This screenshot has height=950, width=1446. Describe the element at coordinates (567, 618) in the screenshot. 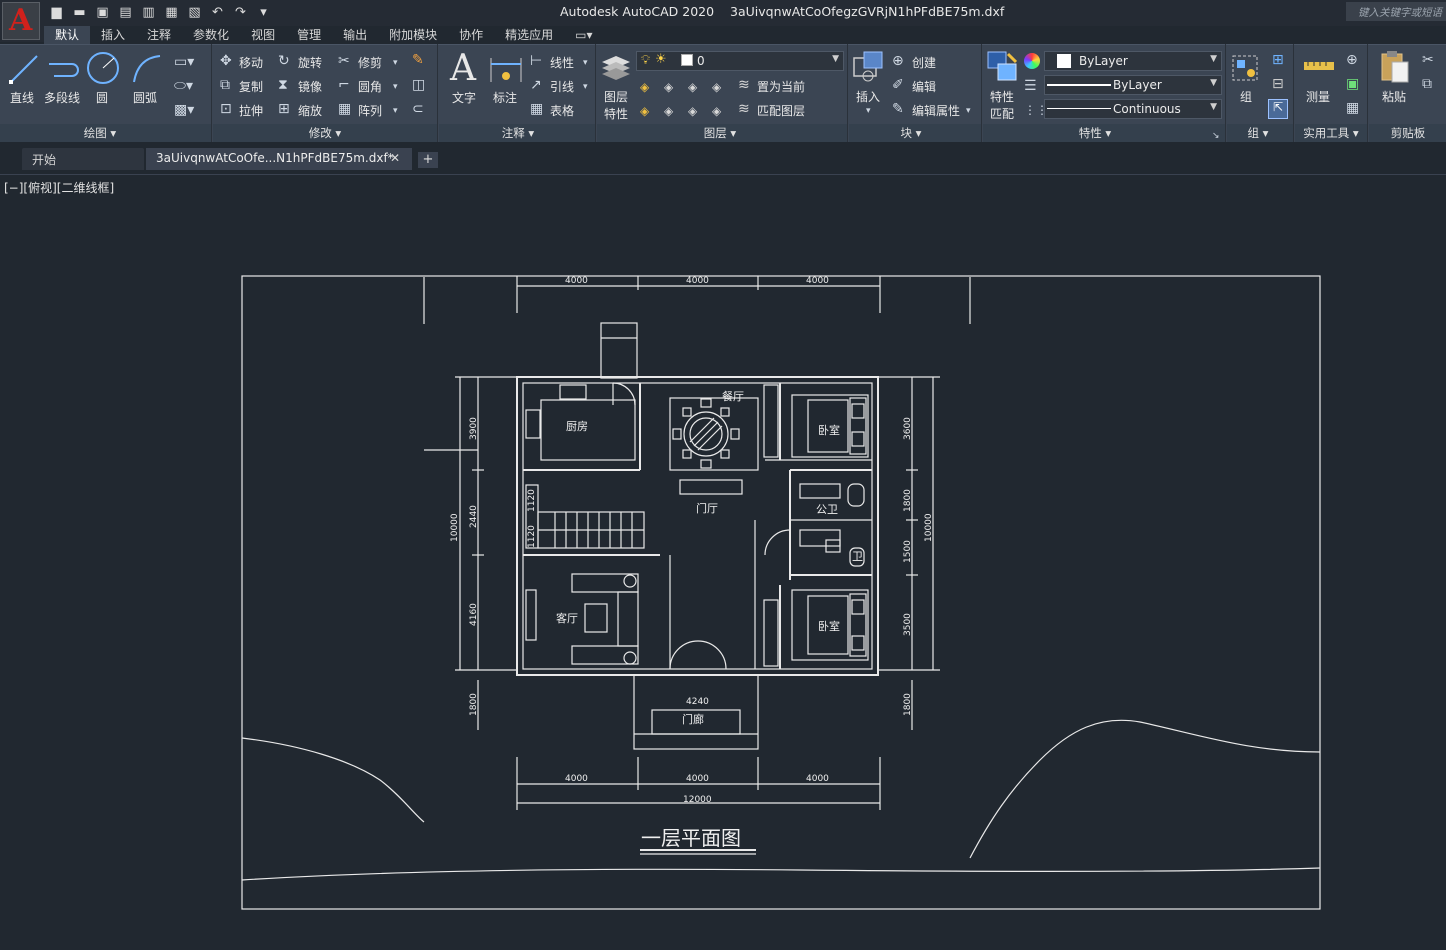

I see `room-label-living: 客厅` at that location.